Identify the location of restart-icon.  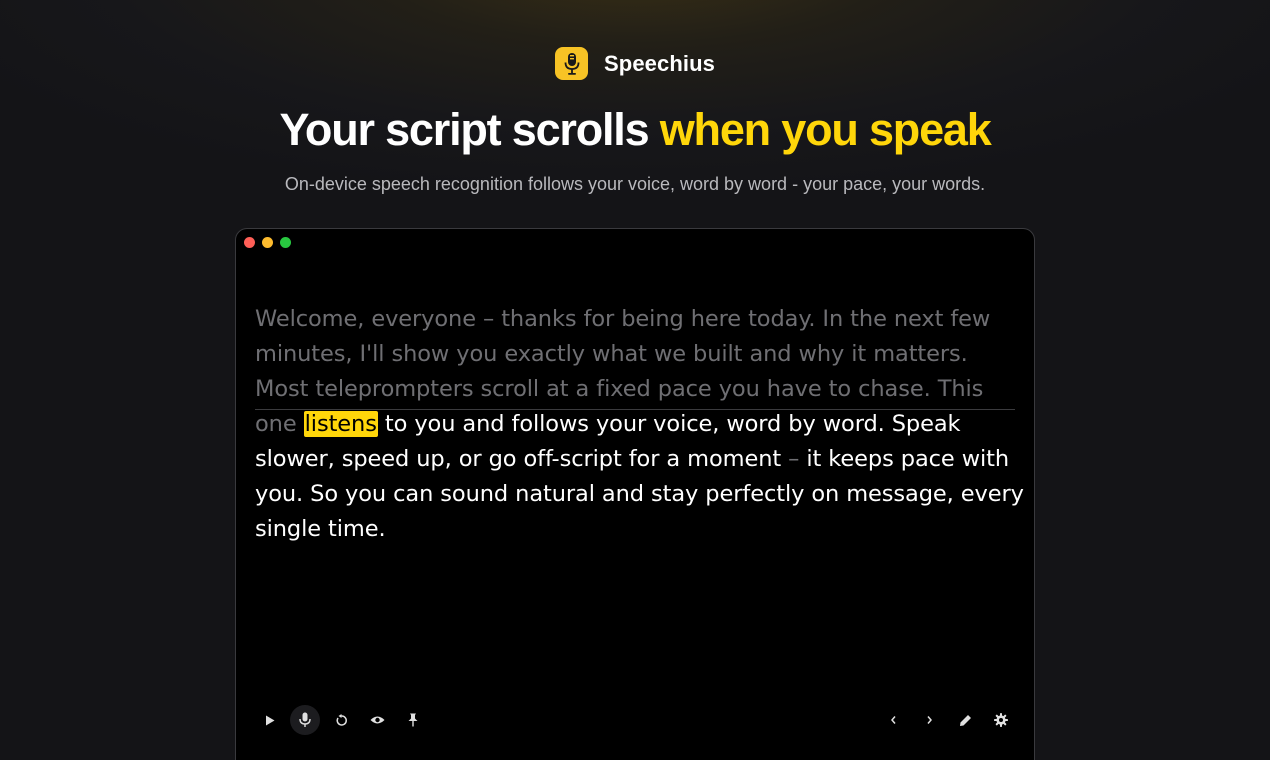
(341, 719).